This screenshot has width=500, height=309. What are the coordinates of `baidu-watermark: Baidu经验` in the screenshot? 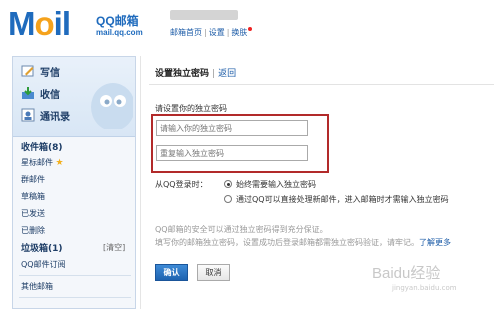 It's located at (406, 273).